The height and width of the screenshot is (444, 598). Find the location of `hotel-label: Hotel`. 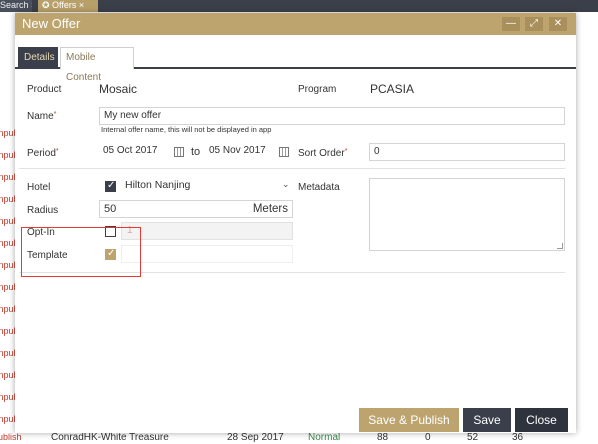

hotel-label: Hotel is located at coordinates (39, 187).